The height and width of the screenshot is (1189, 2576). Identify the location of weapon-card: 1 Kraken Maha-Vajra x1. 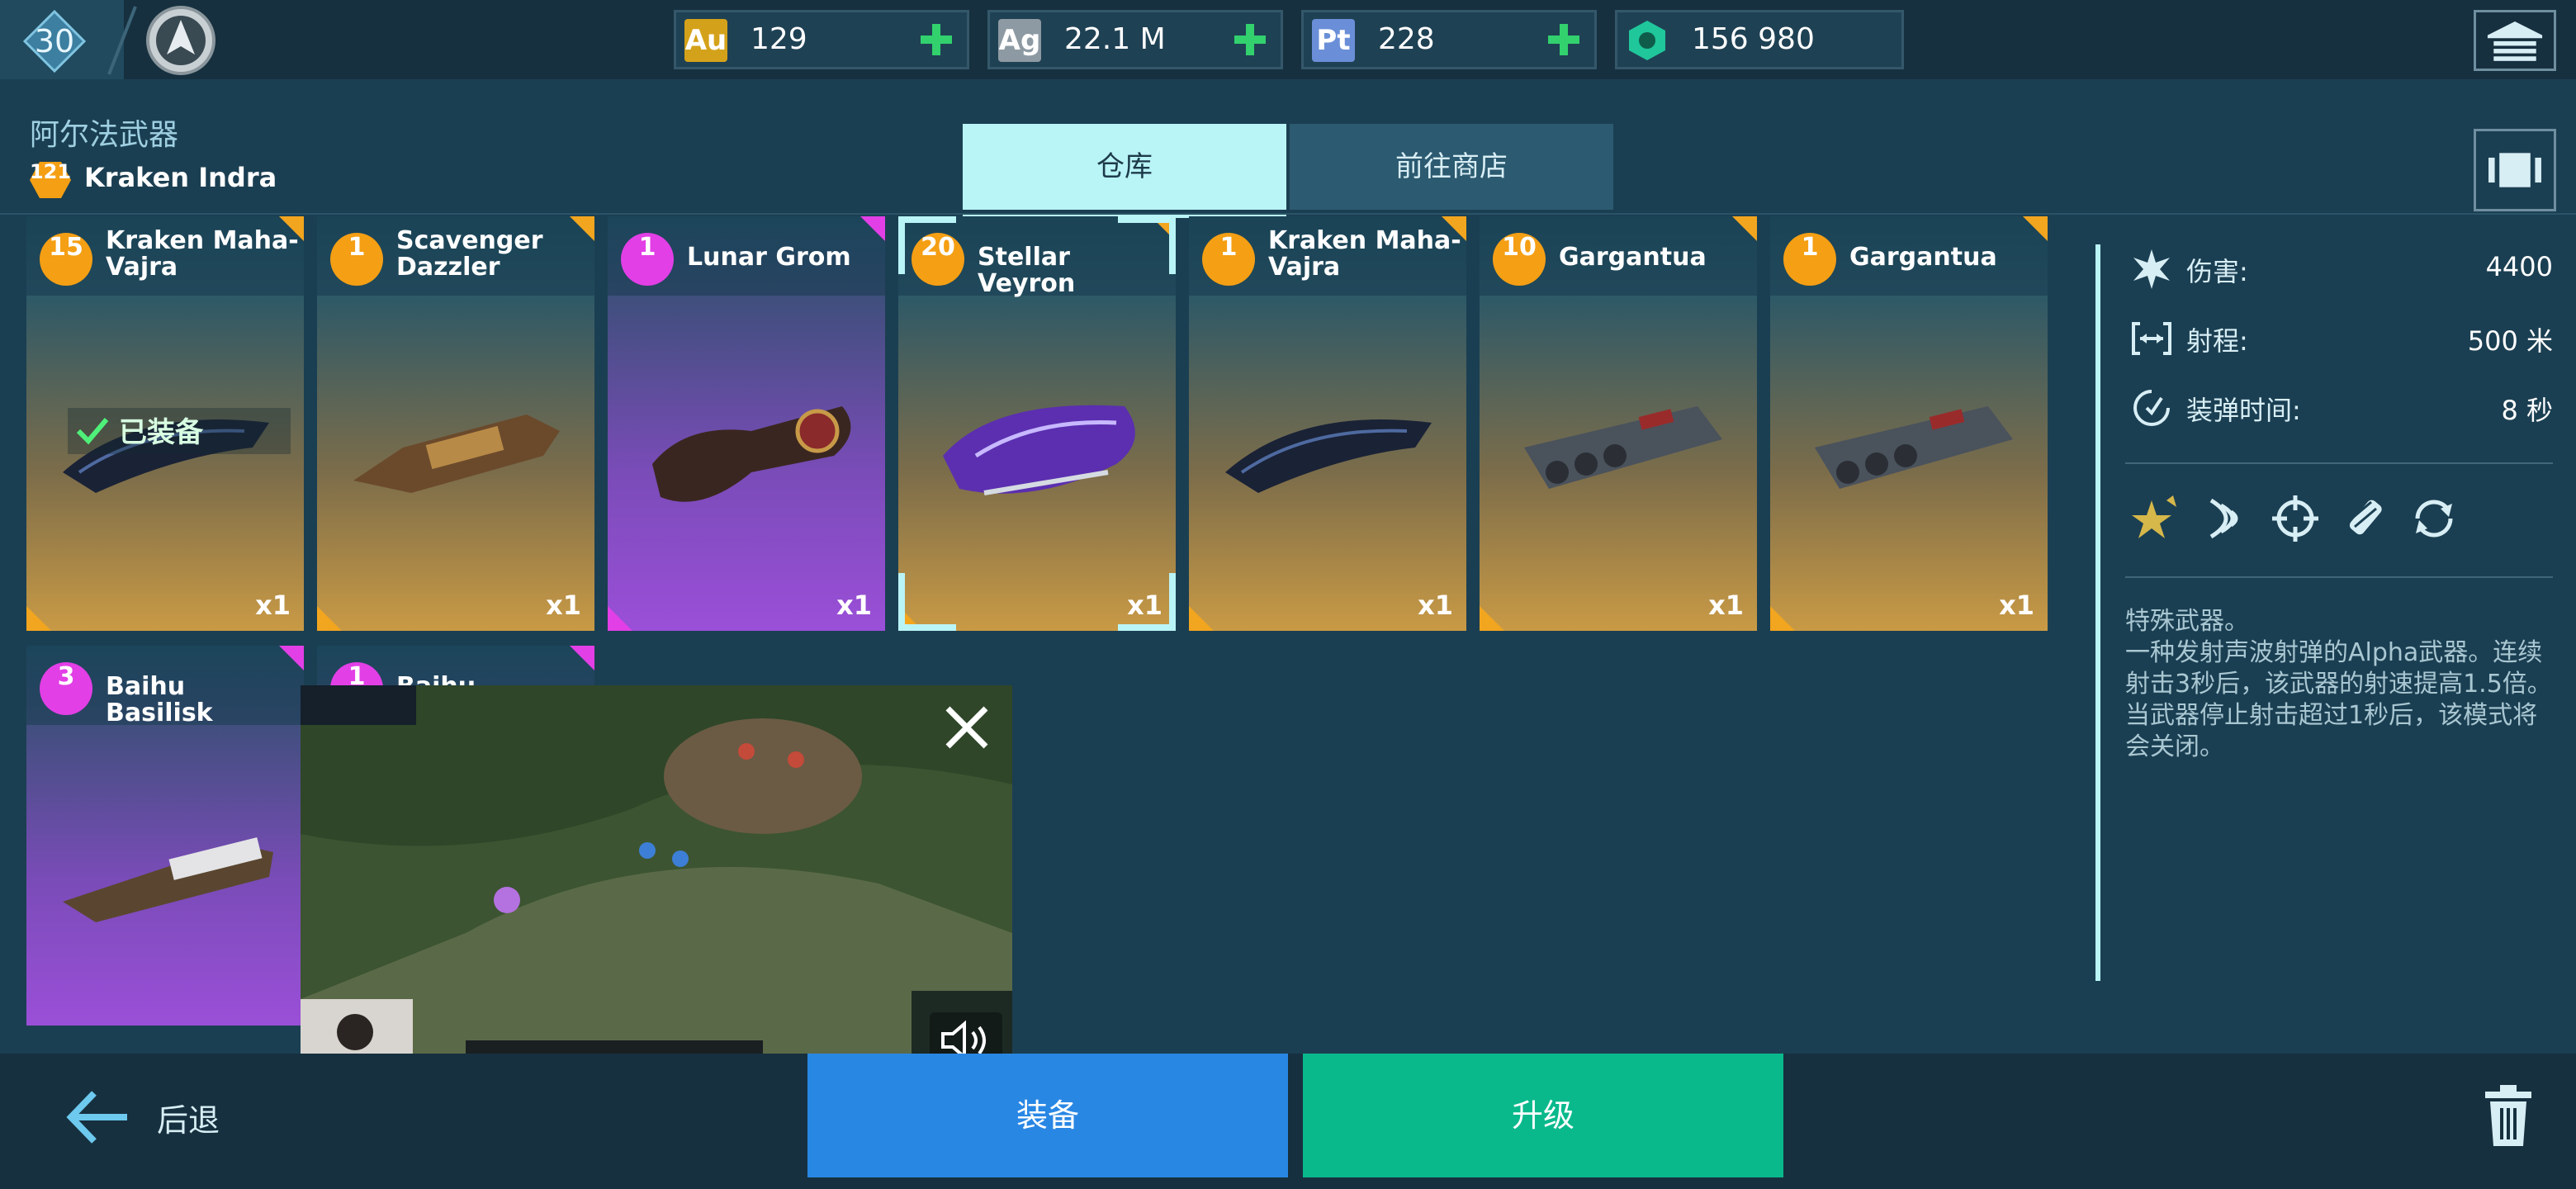
(1327, 423).